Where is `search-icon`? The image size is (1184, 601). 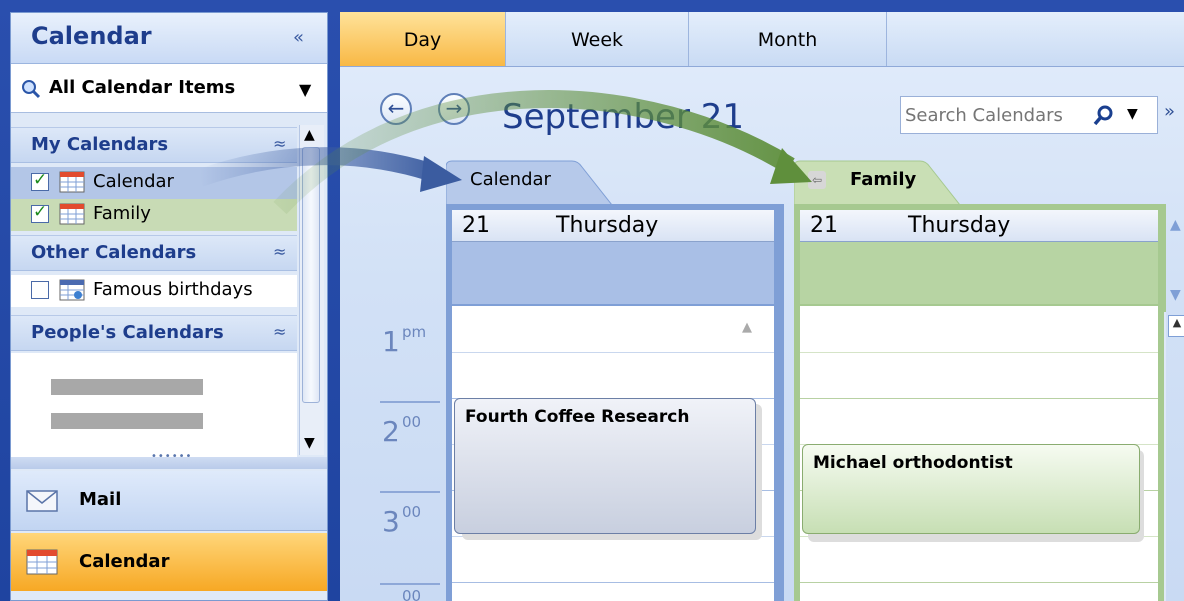 search-icon is located at coordinates (1104, 115).